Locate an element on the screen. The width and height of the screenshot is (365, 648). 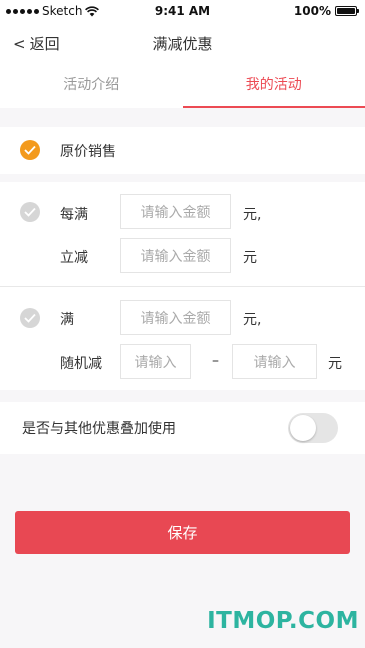
back-chevron-icon: < is located at coordinates (19, 43).